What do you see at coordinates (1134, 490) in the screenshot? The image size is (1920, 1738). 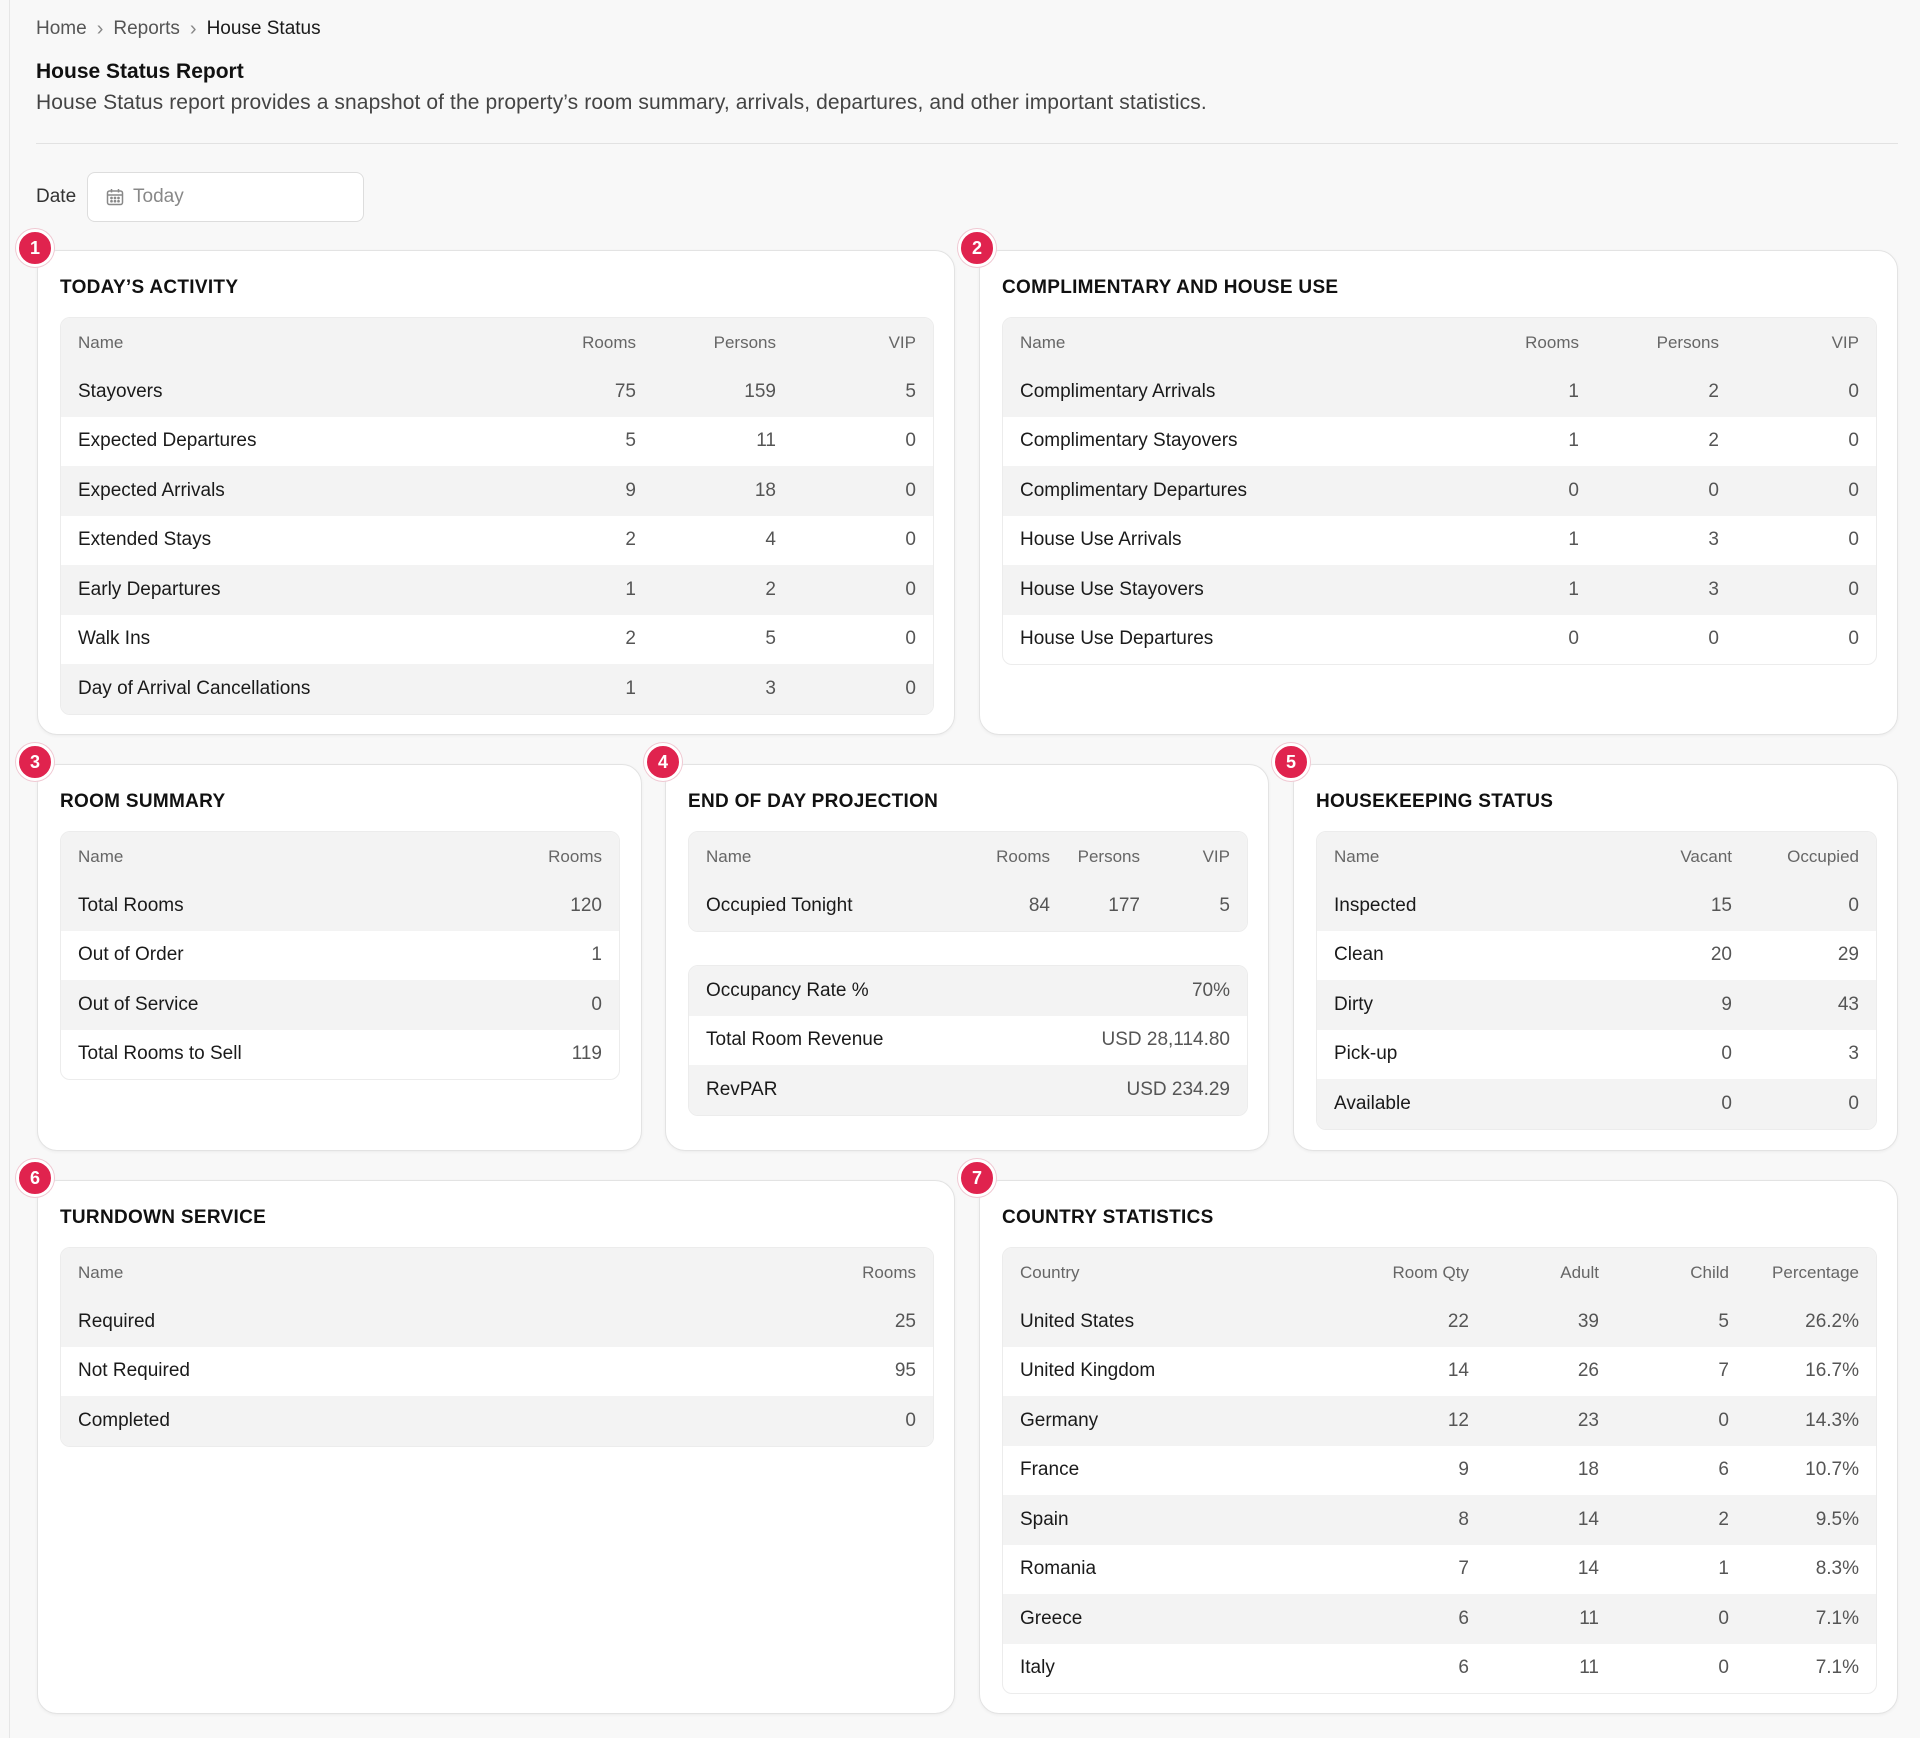 I see `table-cell: Complimentary Departures` at bounding box center [1134, 490].